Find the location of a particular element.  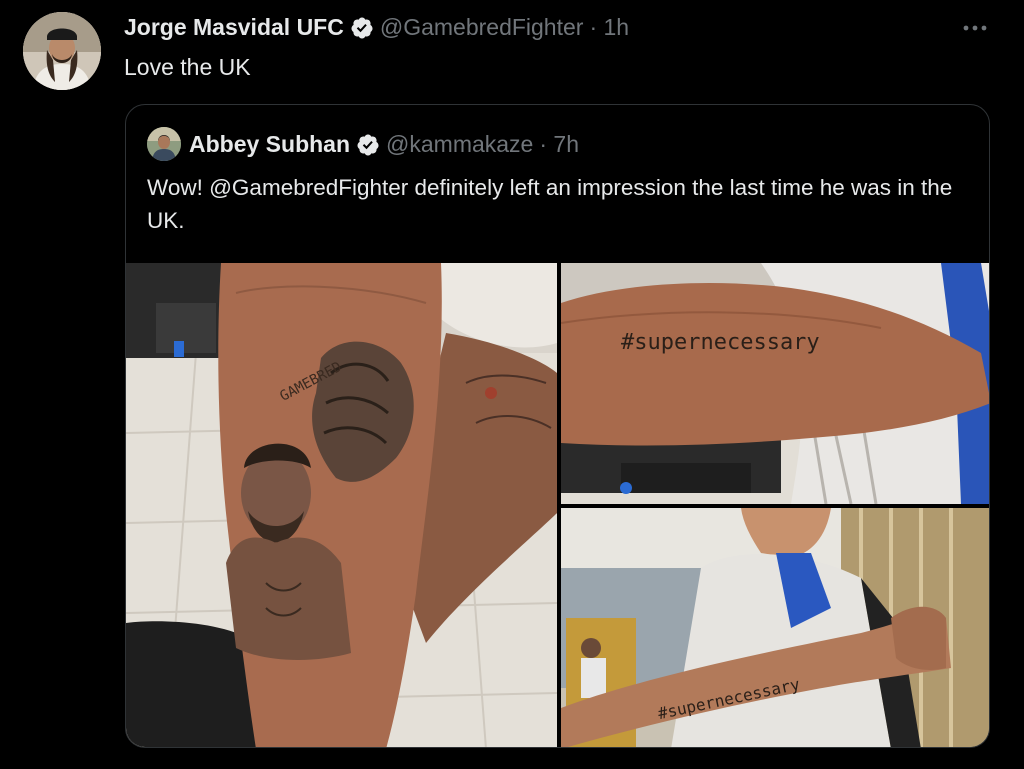

tweet-timestamp: · 1h is located at coordinates (609, 27).